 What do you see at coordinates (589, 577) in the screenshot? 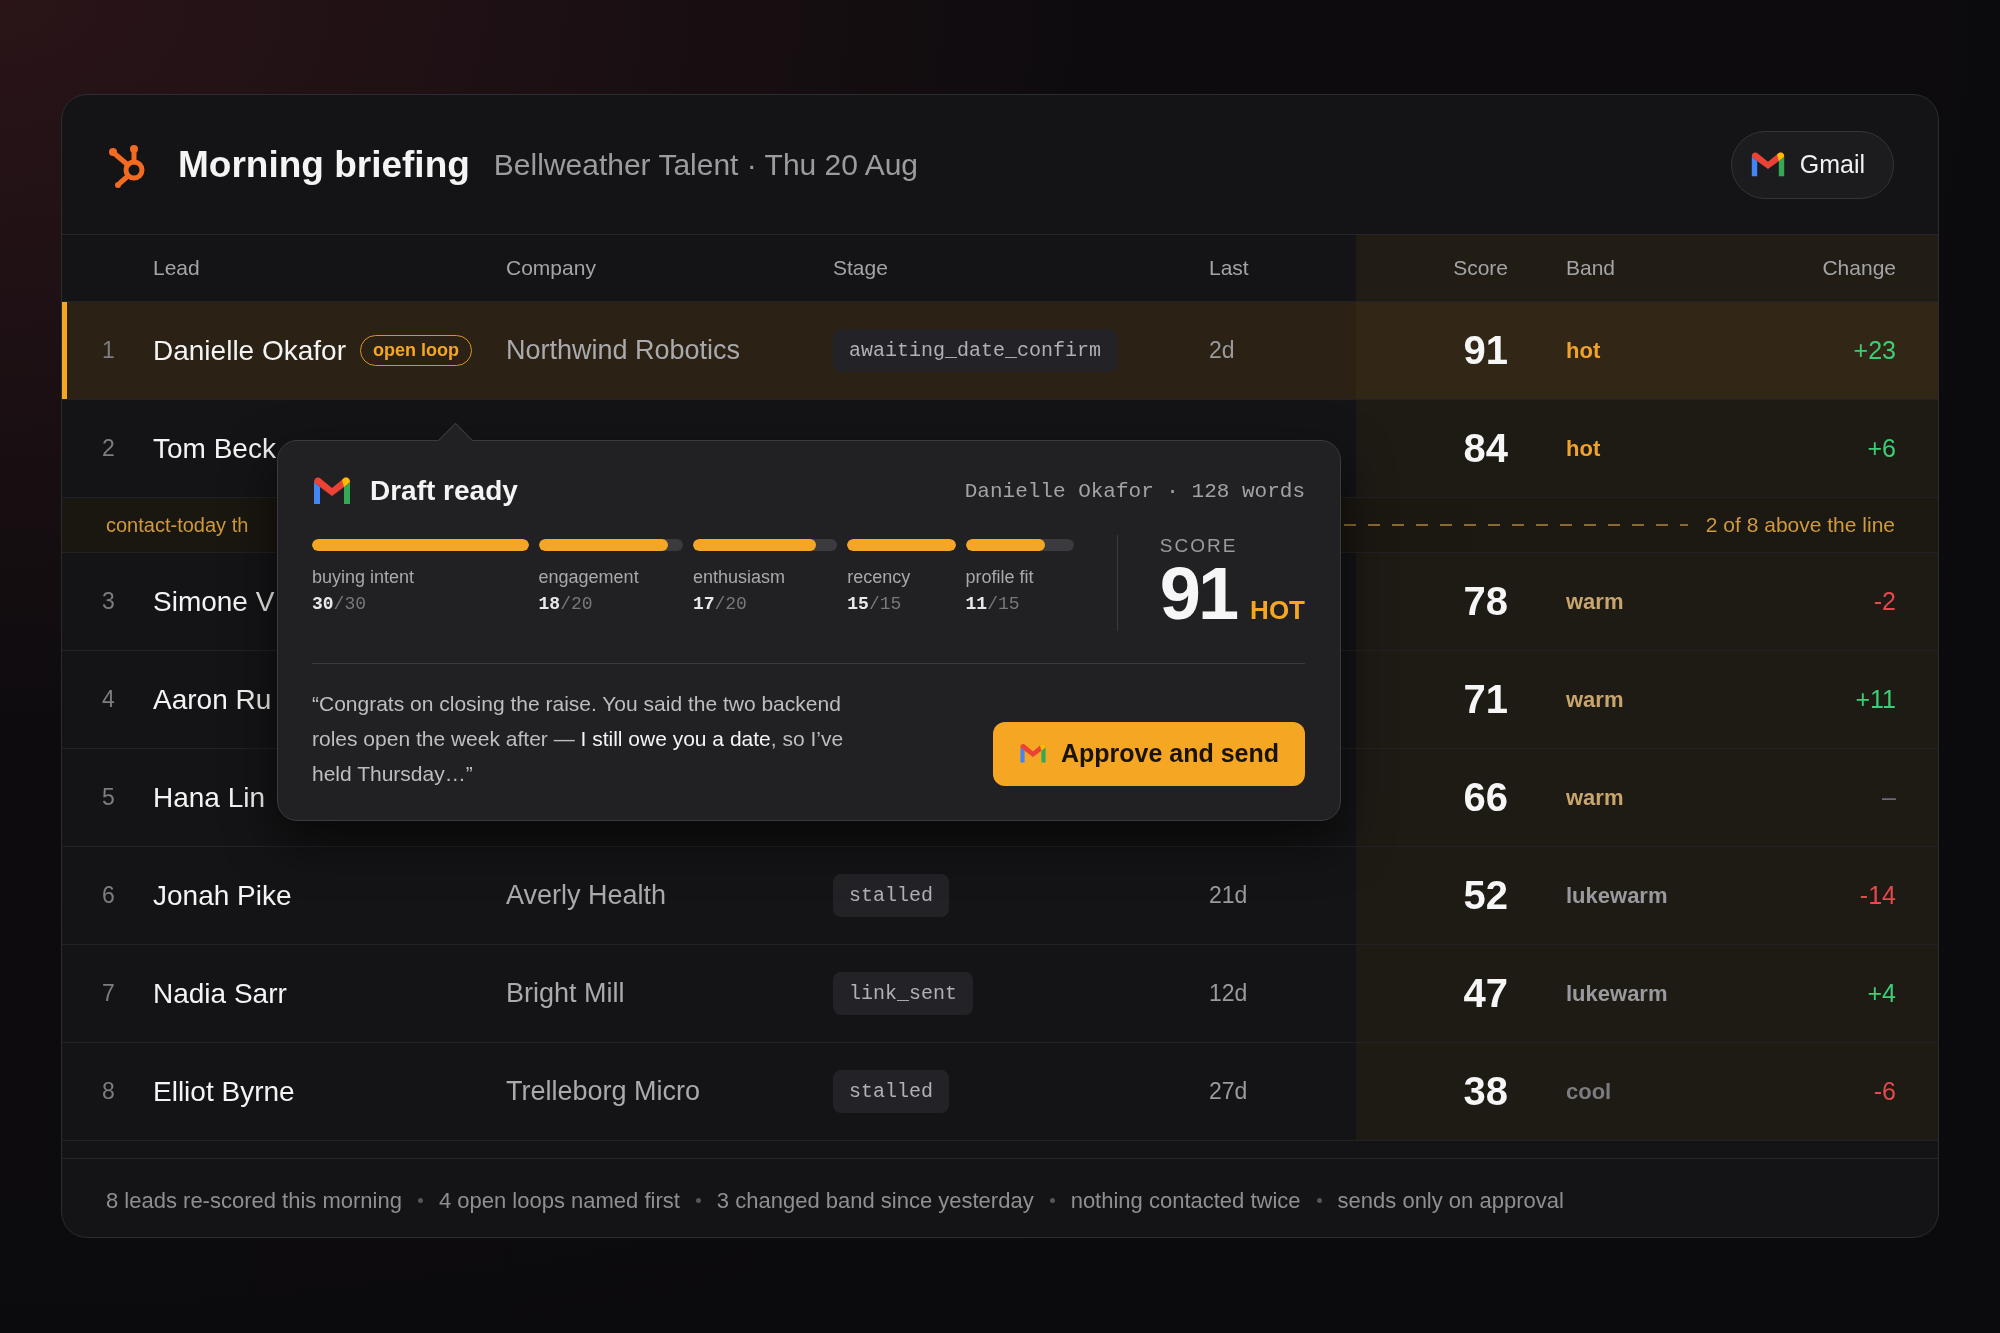
I see `factor-label: engagement` at bounding box center [589, 577].